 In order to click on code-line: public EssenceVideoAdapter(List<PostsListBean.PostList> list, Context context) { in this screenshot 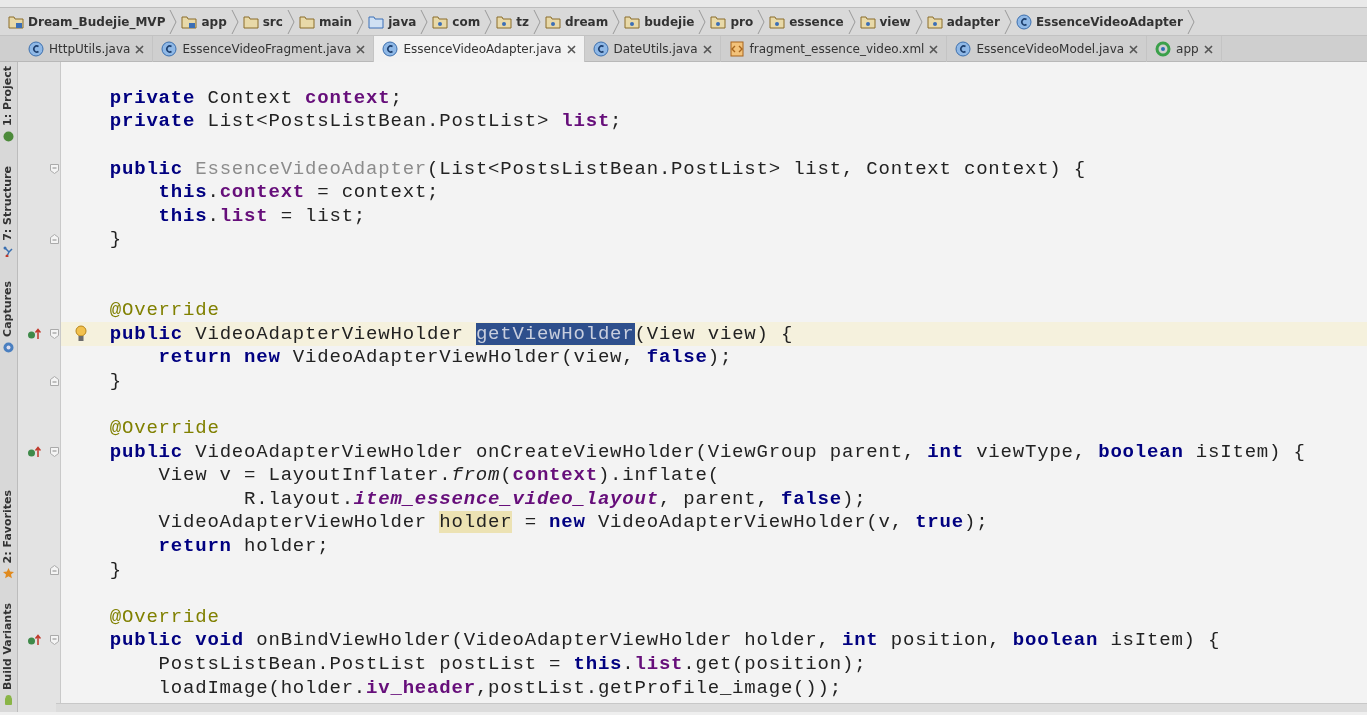, I will do `click(597, 168)`.